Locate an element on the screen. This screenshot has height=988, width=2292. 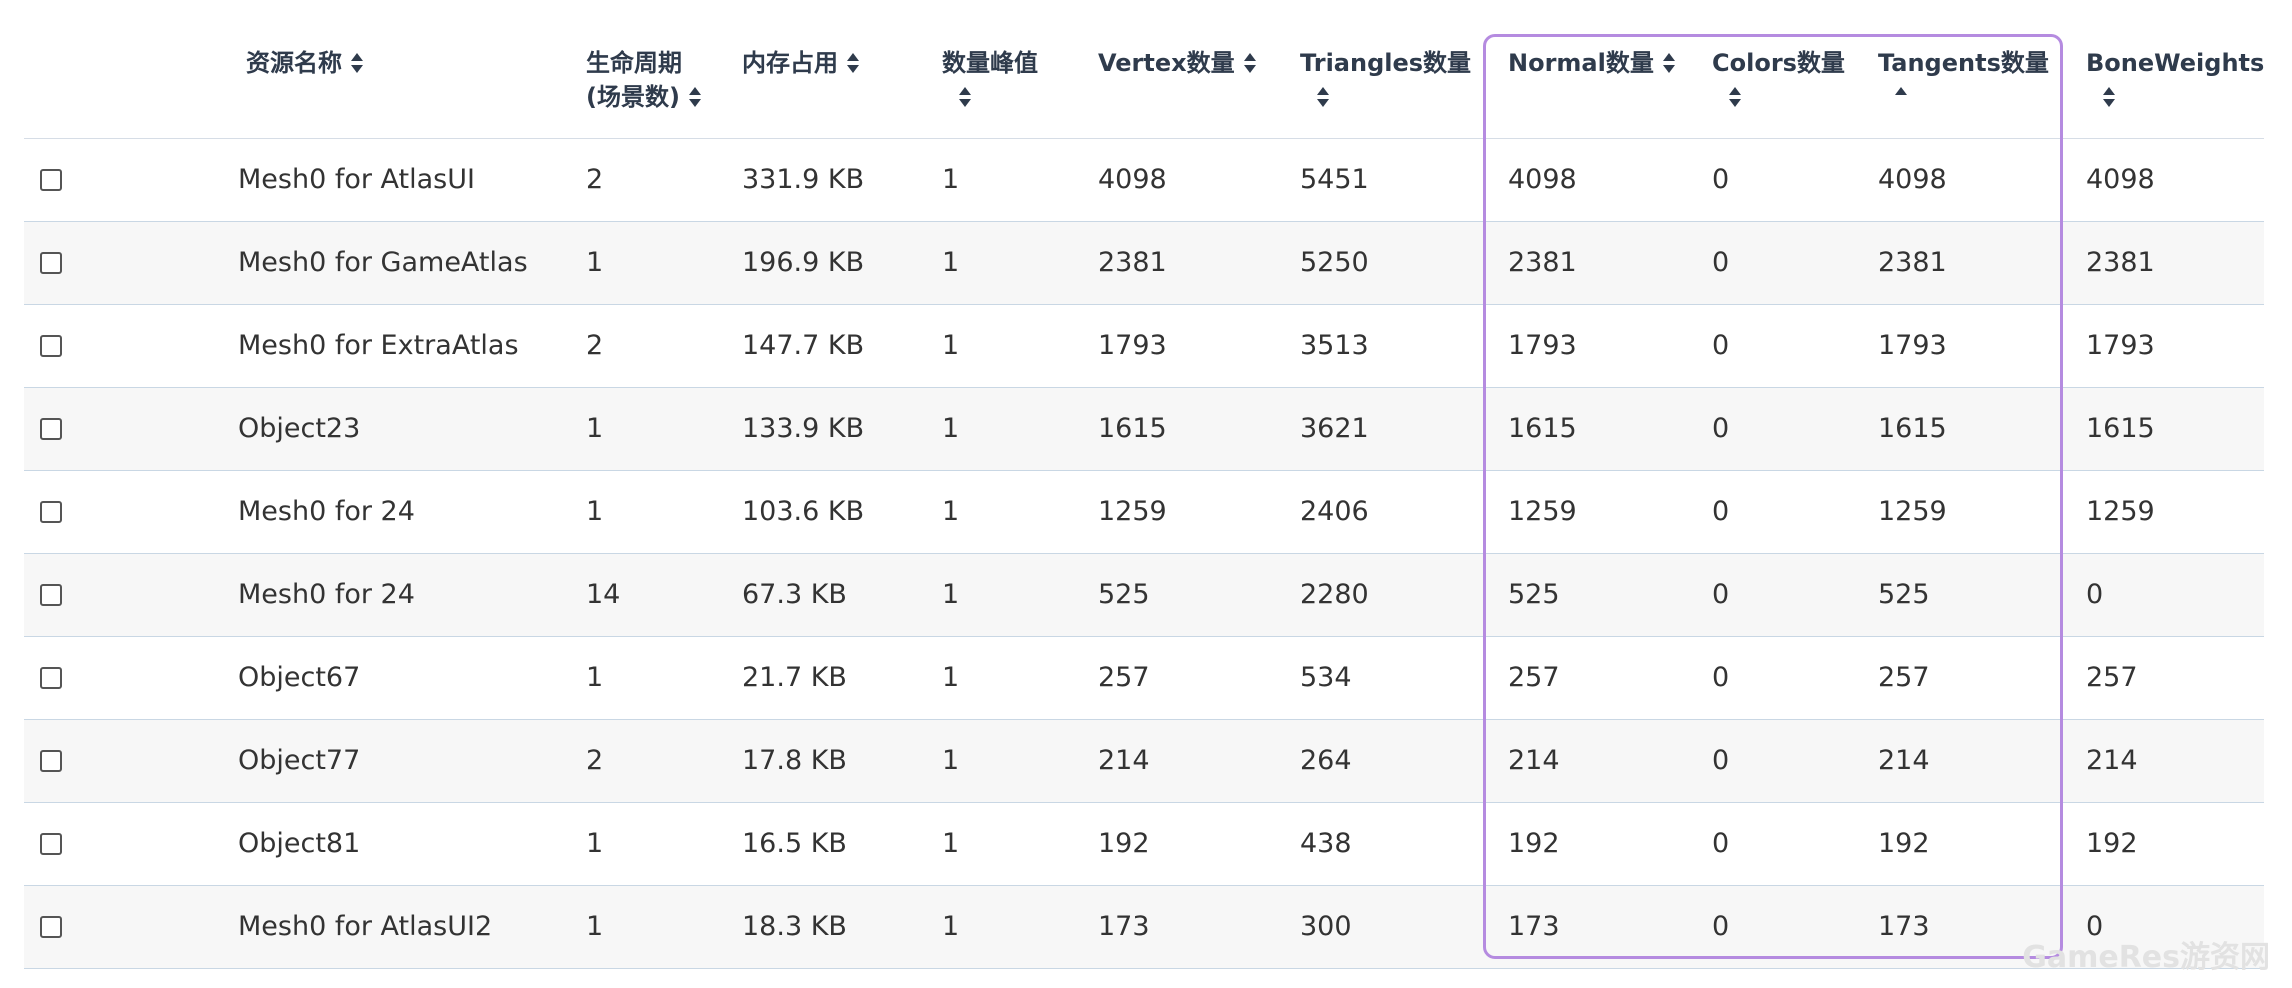
cell-memory: 103.6 KB is located at coordinates (803, 511).